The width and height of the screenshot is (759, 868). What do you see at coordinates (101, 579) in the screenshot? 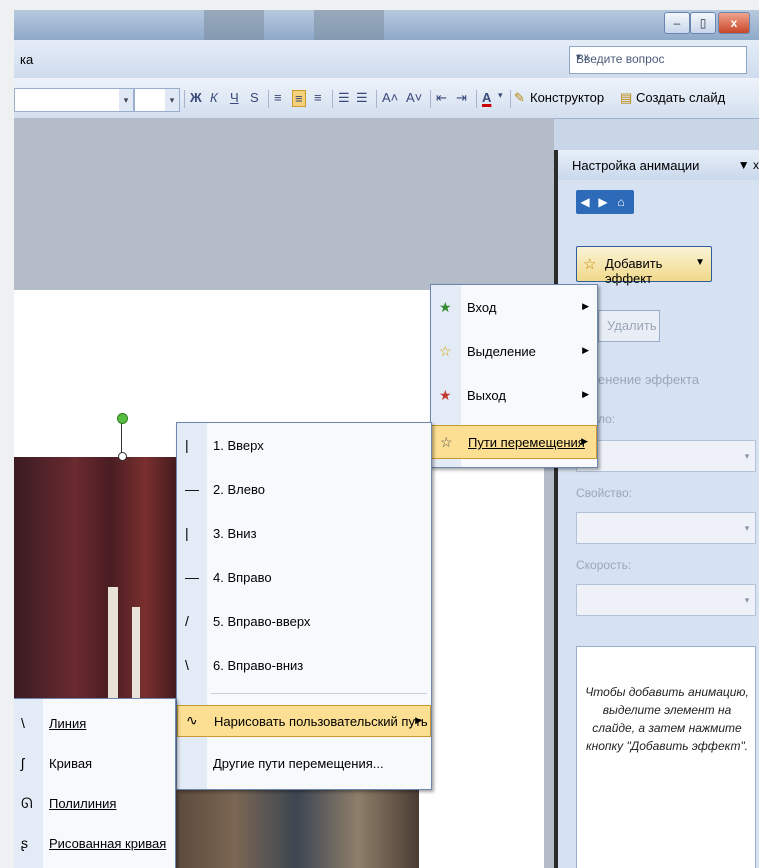
I see `slide-photo` at bounding box center [101, 579].